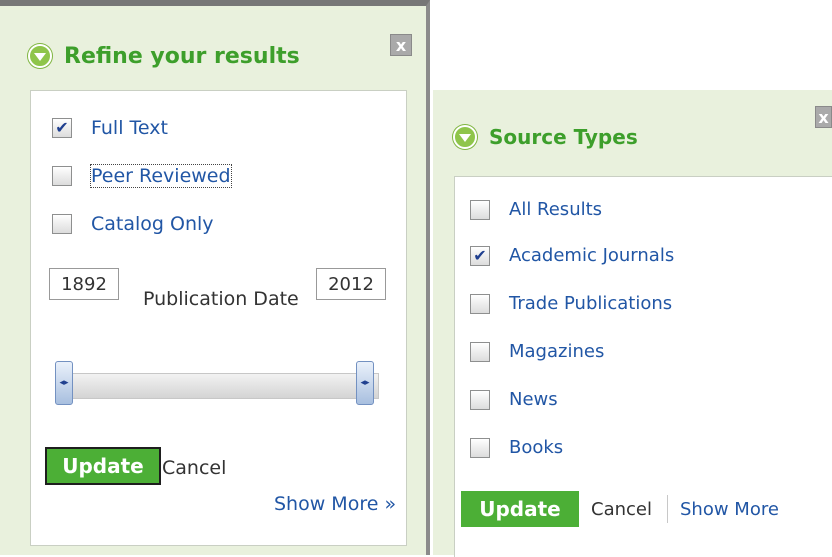 The height and width of the screenshot is (557, 832). Describe the element at coordinates (480, 209) in the screenshot. I see `all-results-checkbox` at that location.